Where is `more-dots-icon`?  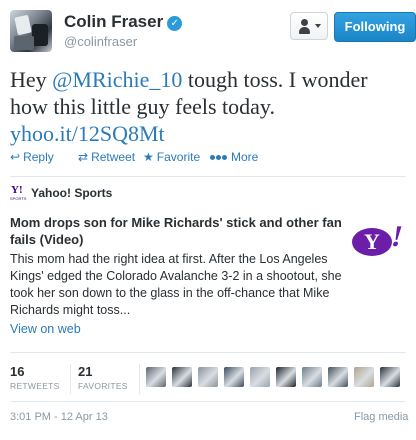
more-dots-icon is located at coordinates (219, 157).